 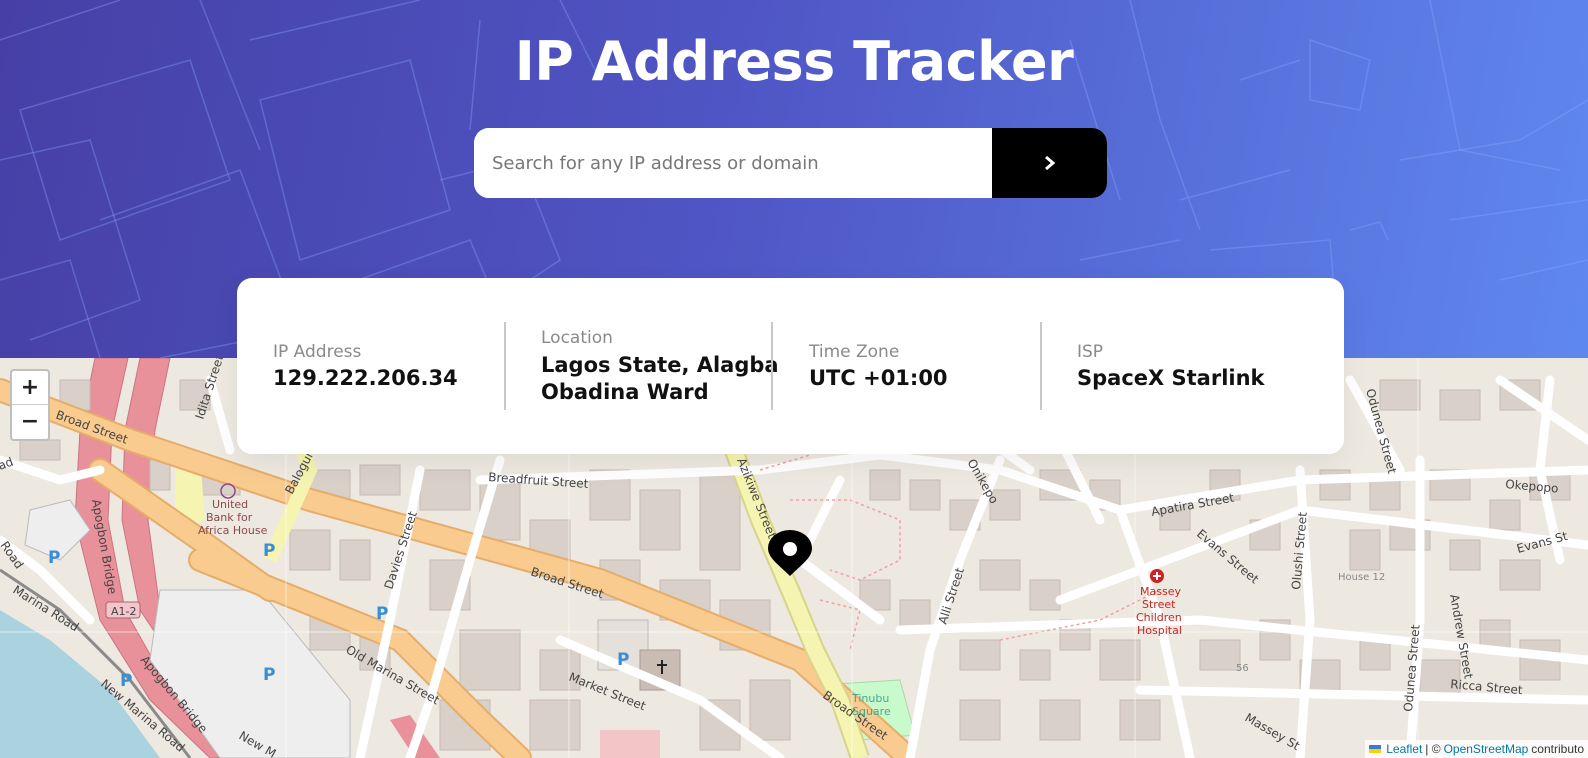 I want to click on location-label: Location, so click(x=577, y=338).